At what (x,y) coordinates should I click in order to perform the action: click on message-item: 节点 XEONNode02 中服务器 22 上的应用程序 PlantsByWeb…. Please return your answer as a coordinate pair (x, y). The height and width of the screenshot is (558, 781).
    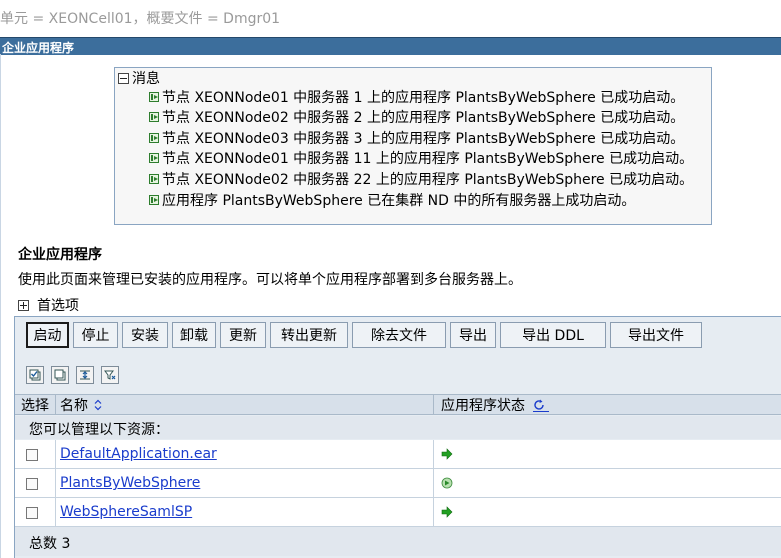
    Looking at the image, I should click on (421, 179).